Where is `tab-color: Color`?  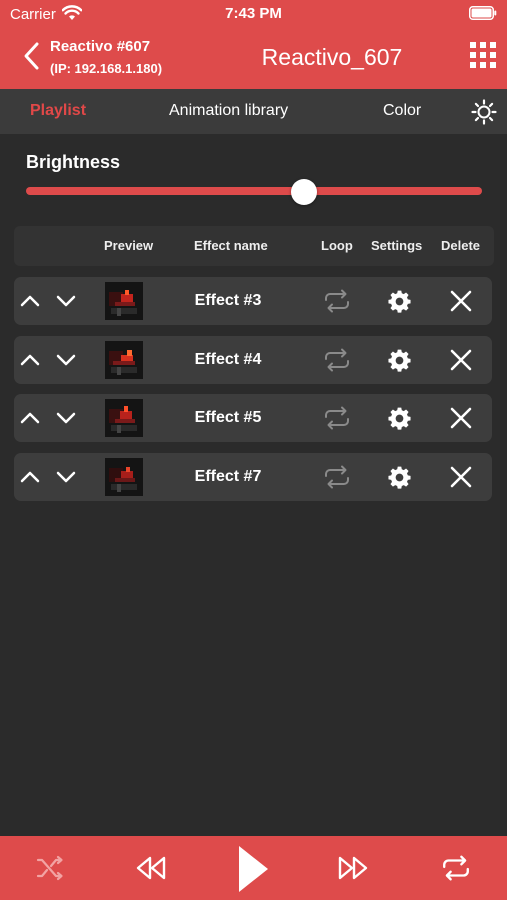 tab-color: Color is located at coordinates (402, 111).